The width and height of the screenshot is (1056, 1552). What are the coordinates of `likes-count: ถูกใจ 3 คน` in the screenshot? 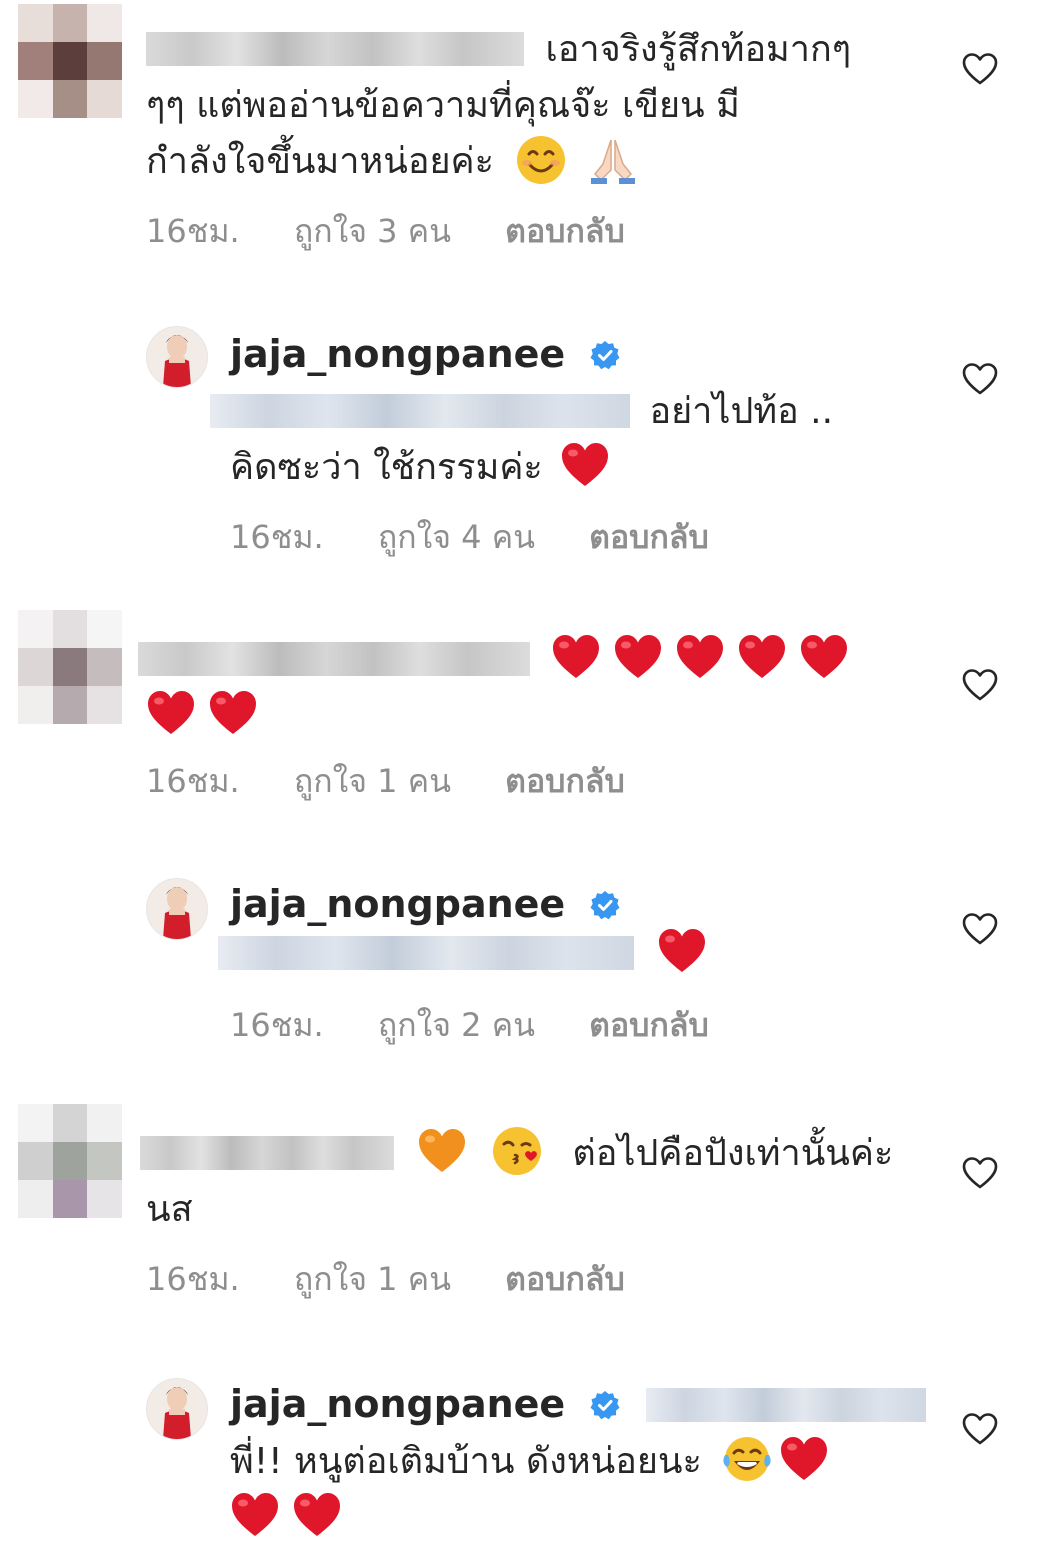 It's located at (372, 231).